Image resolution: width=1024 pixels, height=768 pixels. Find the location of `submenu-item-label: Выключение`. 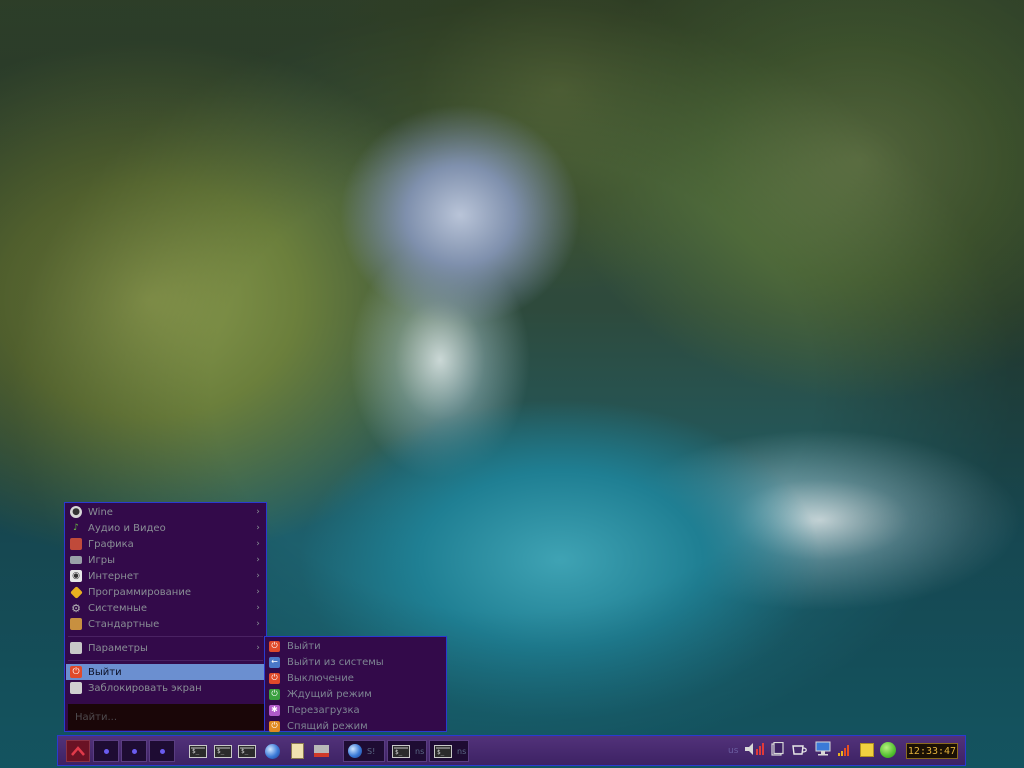

submenu-item-label: Выключение is located at coordinates (320, 678).